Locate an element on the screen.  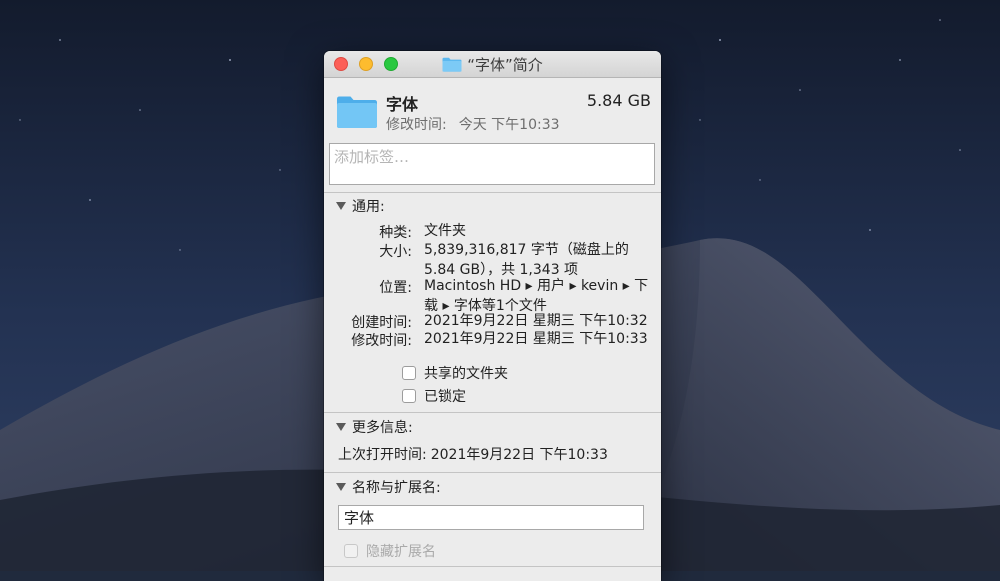
general-section-header: 通用: is located at coordinates (360, 206).